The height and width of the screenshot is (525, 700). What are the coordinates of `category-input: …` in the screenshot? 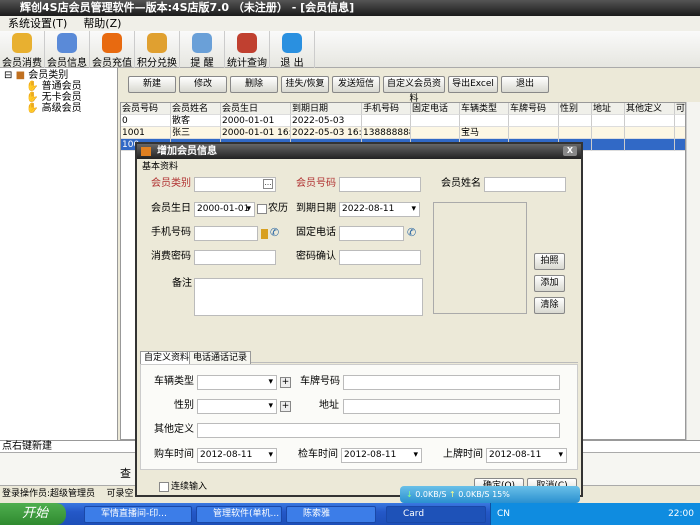 It's located at (235, 184).